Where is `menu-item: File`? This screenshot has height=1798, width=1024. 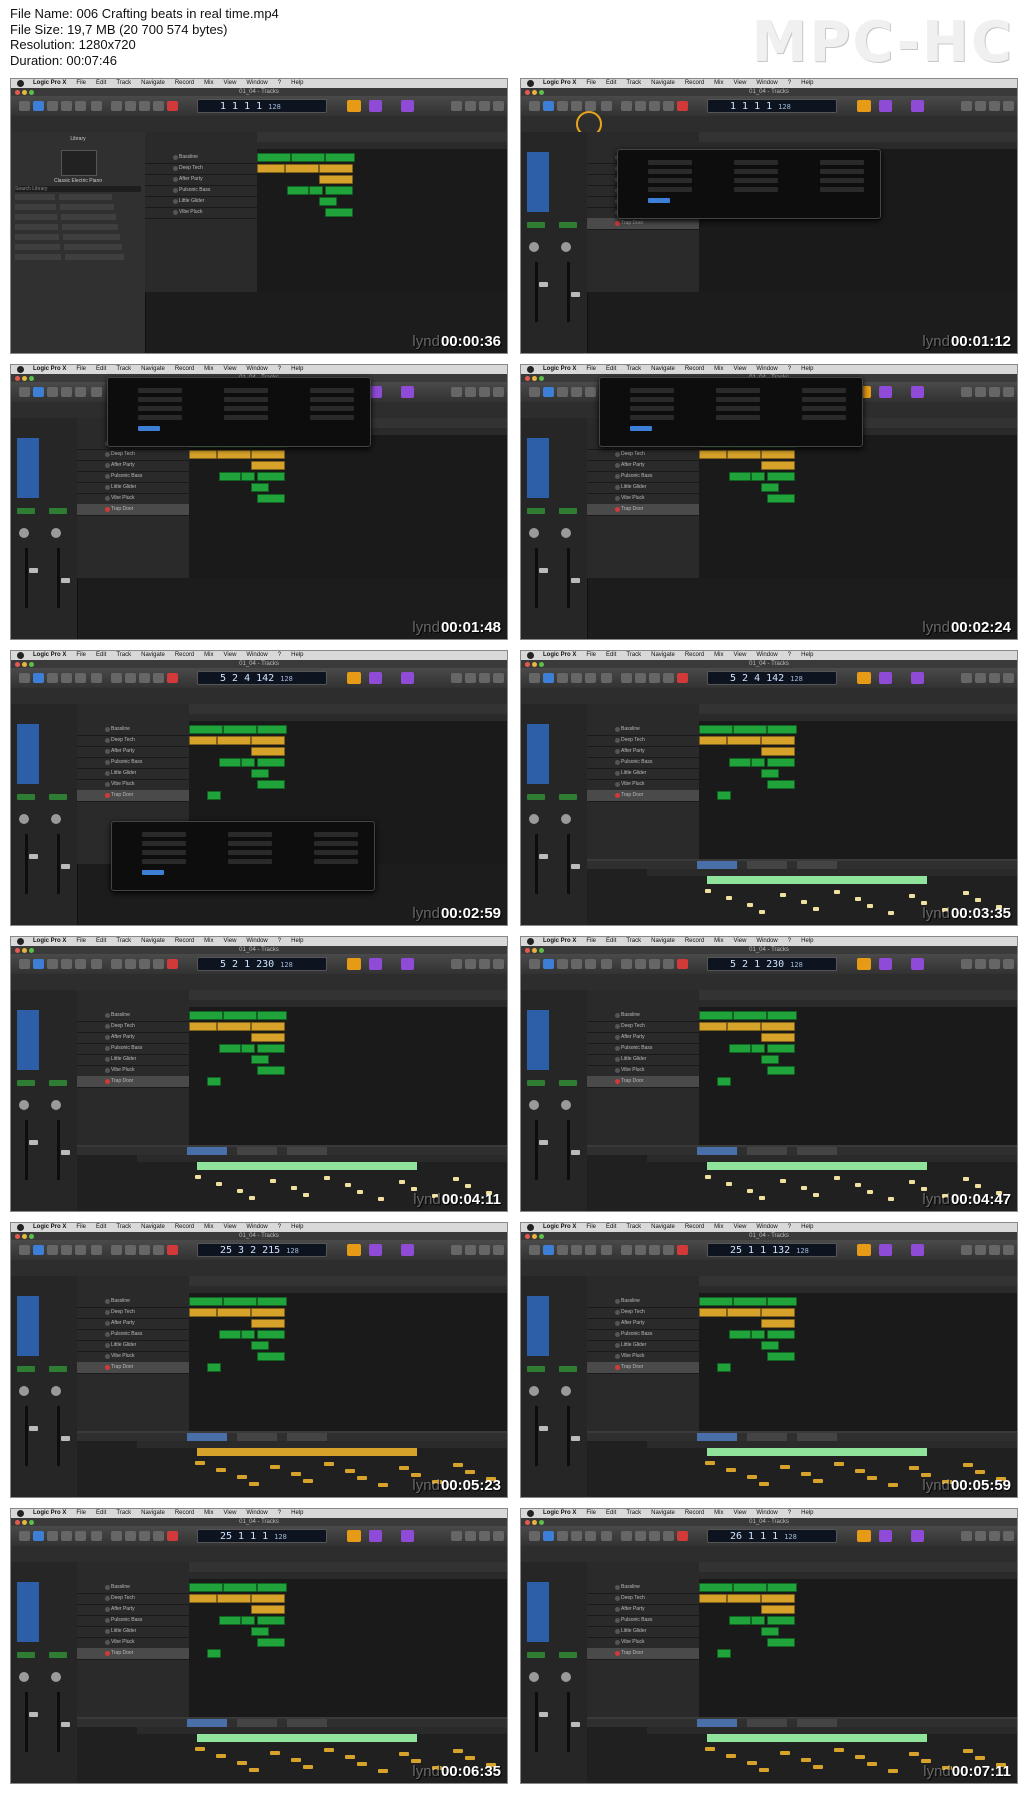
menu-item: File is located at coordinates (81, 941).